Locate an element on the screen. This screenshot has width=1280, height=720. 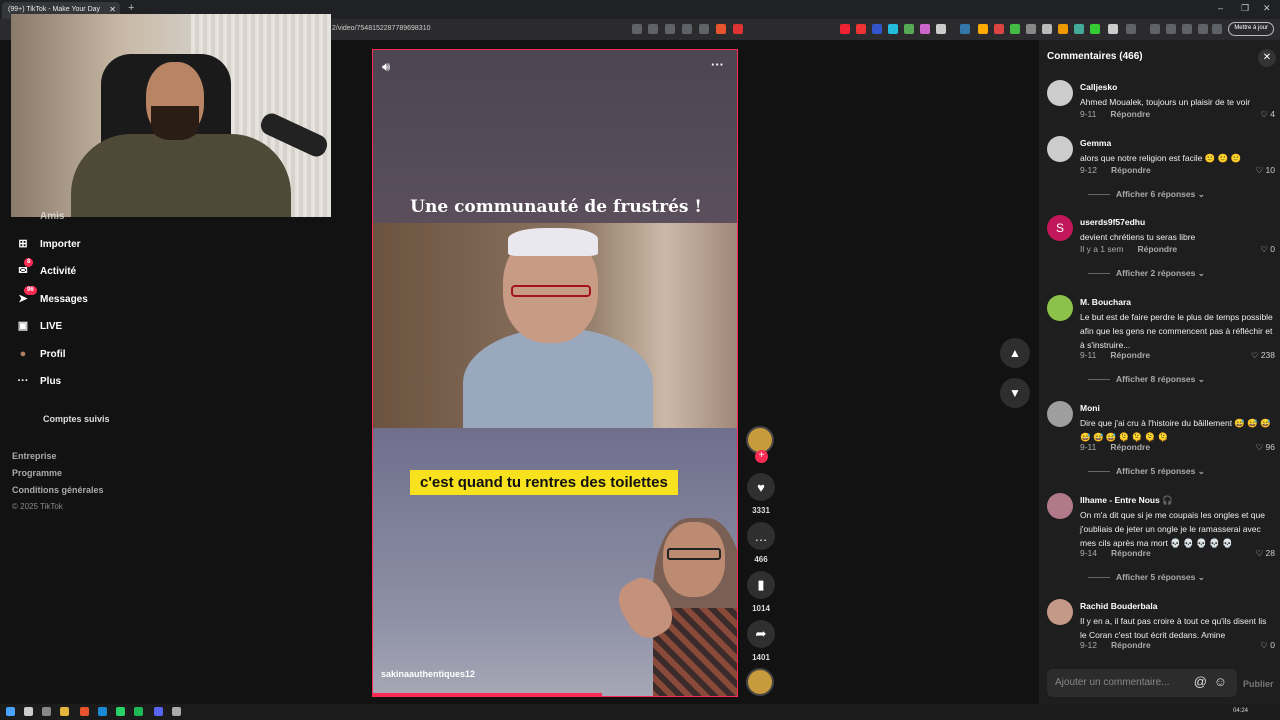
wallet-icon is located at coordinates (1187, 29).